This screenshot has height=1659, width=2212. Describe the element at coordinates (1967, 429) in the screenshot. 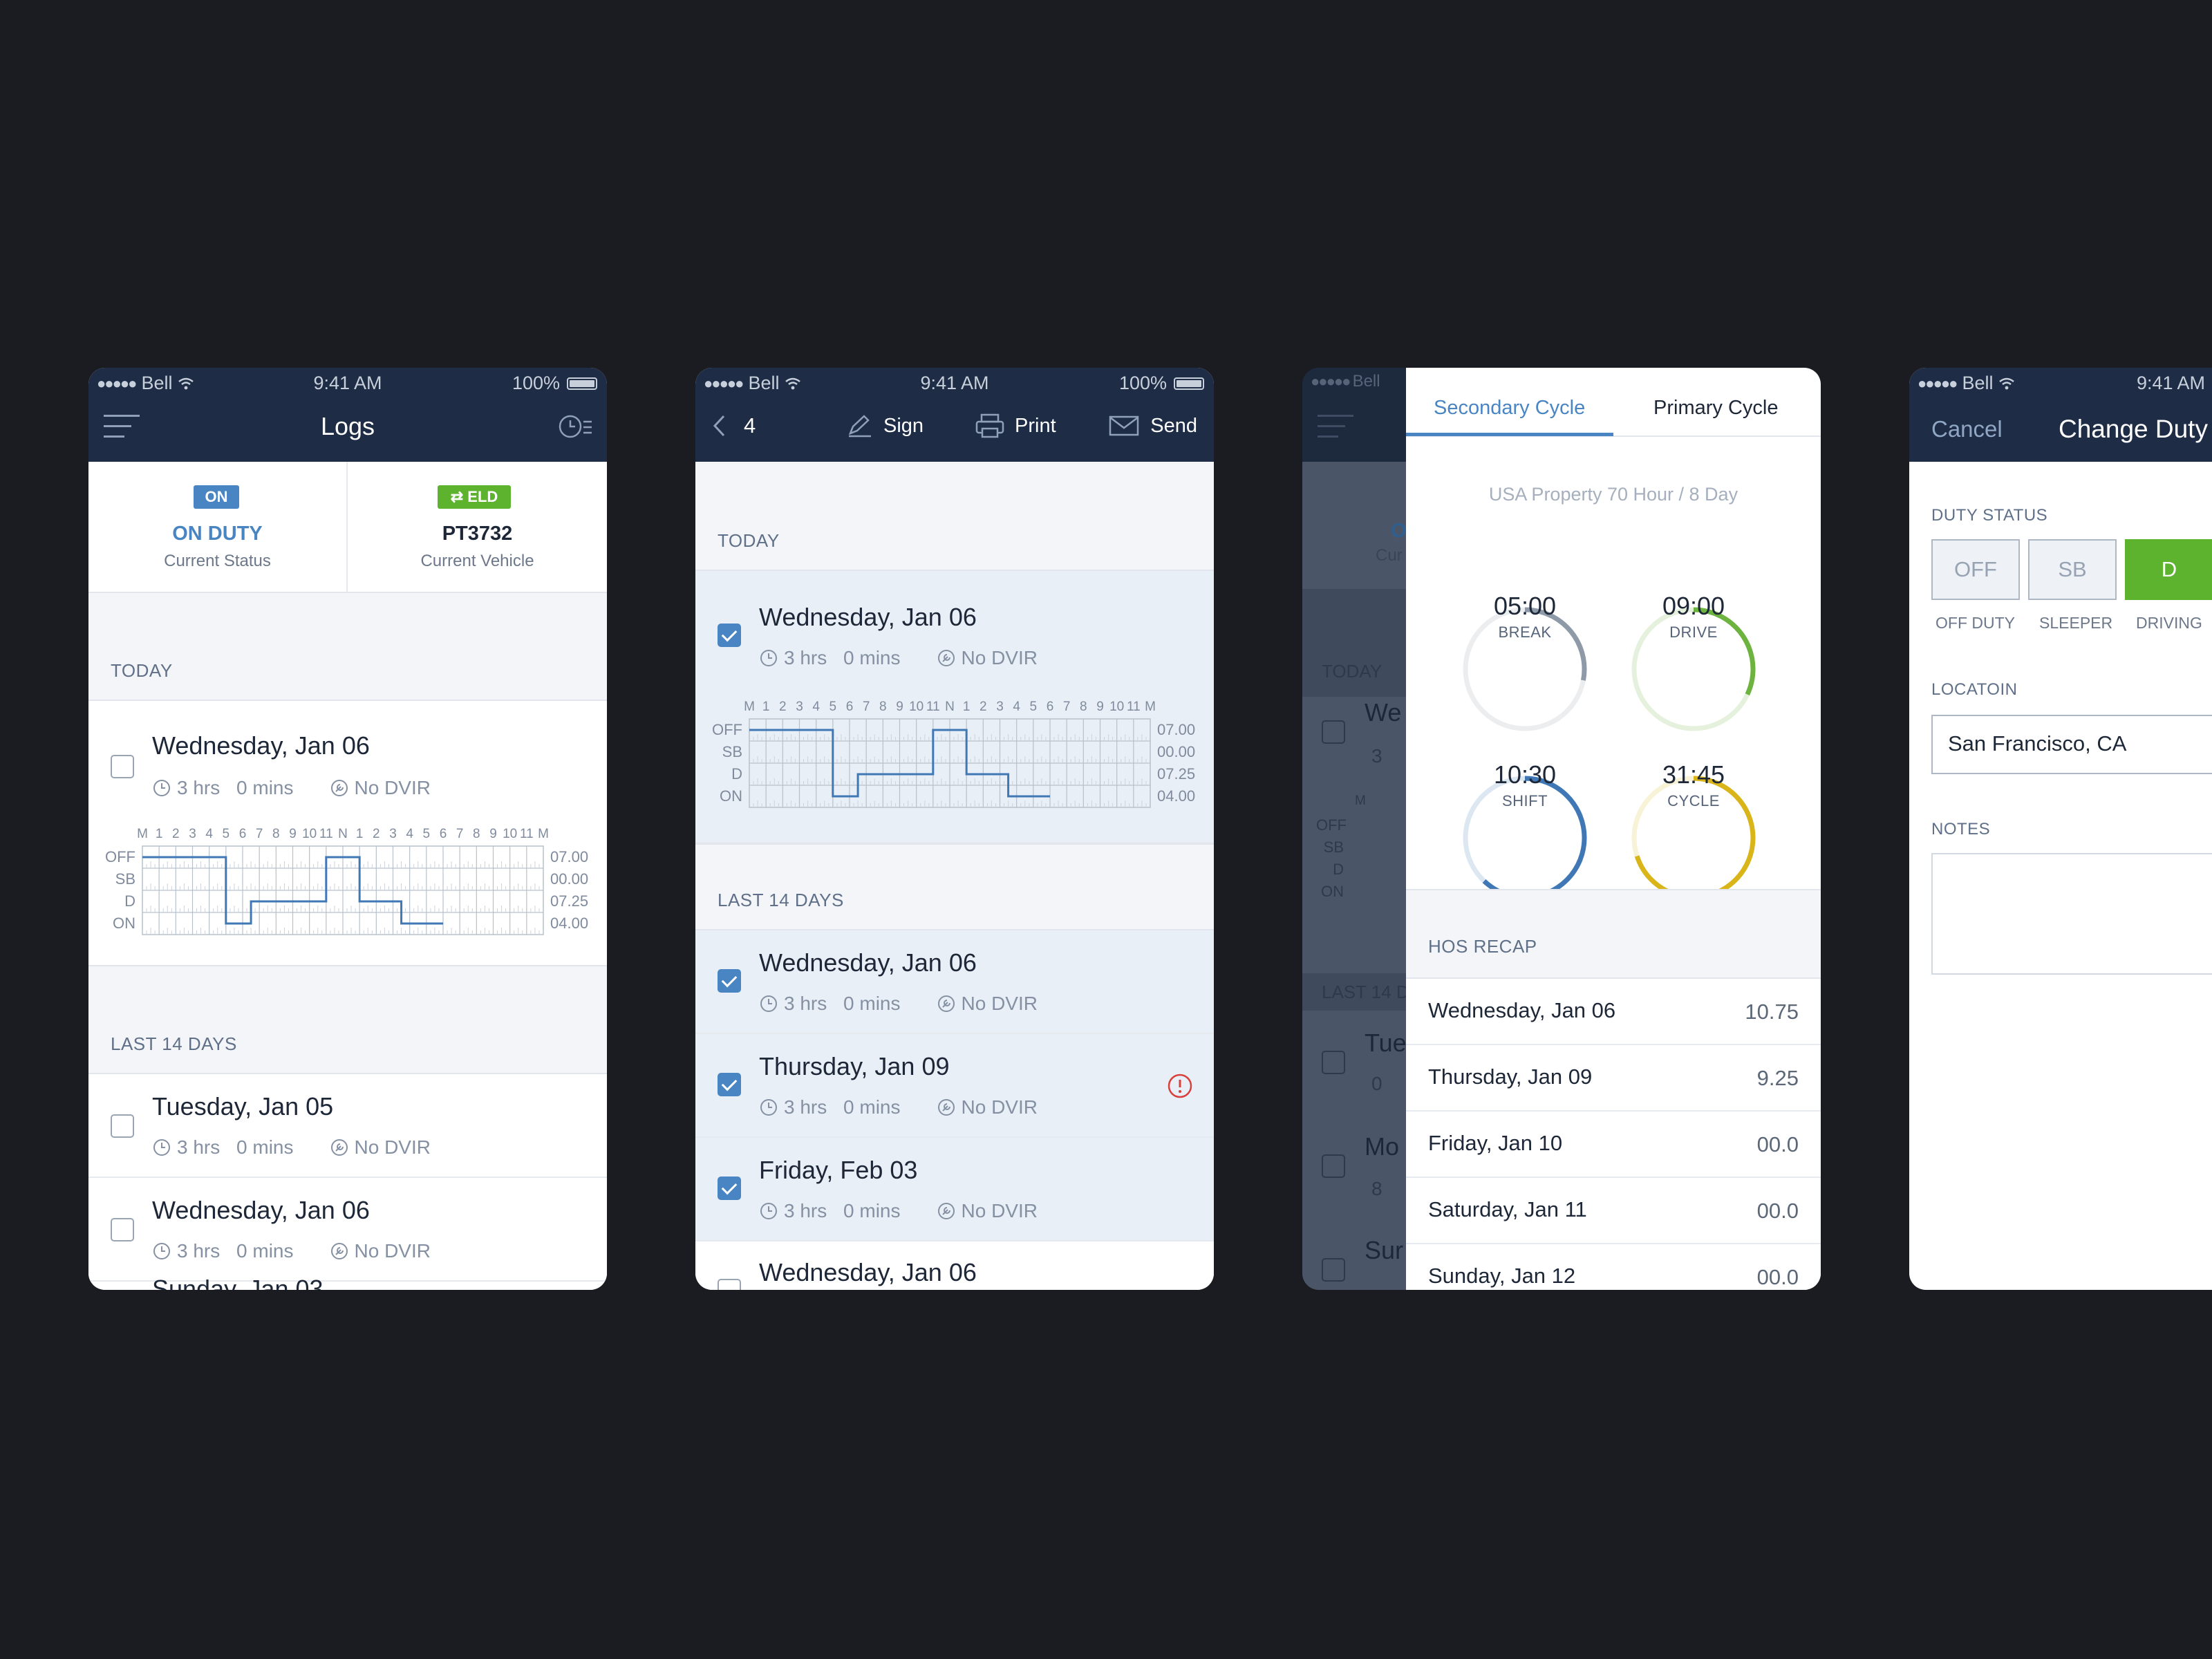

I see `cancel-button: Cancel` at that location.